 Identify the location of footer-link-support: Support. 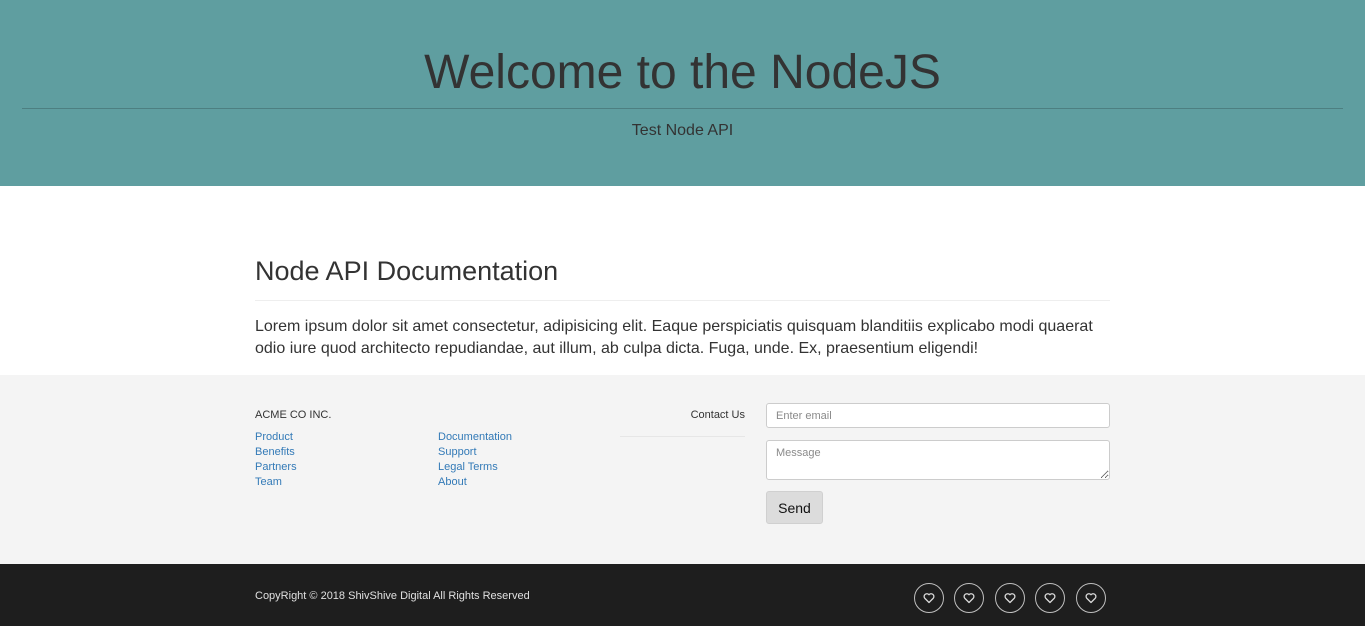
(475, 452).